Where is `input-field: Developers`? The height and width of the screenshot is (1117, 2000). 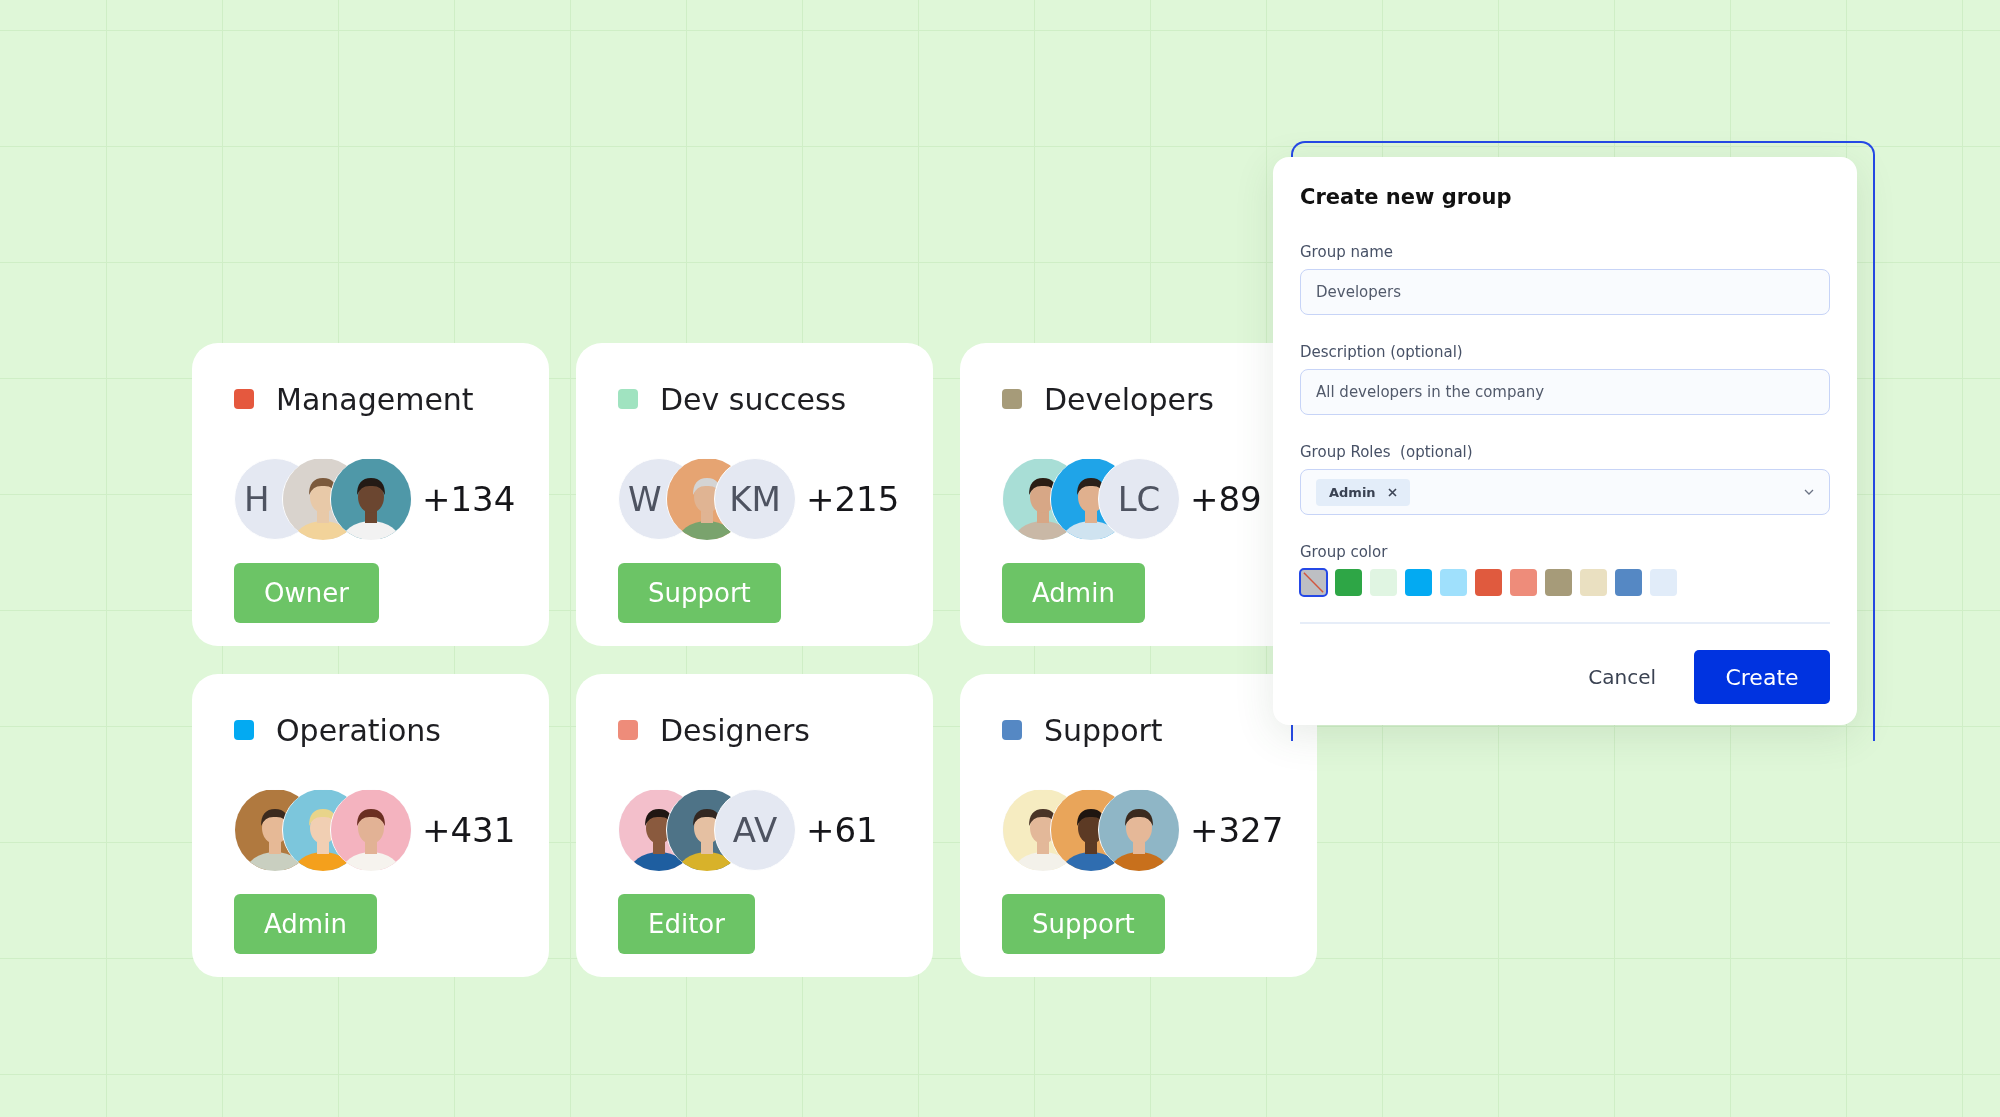
input-field: Developers is located at coordinates (1565, 292).